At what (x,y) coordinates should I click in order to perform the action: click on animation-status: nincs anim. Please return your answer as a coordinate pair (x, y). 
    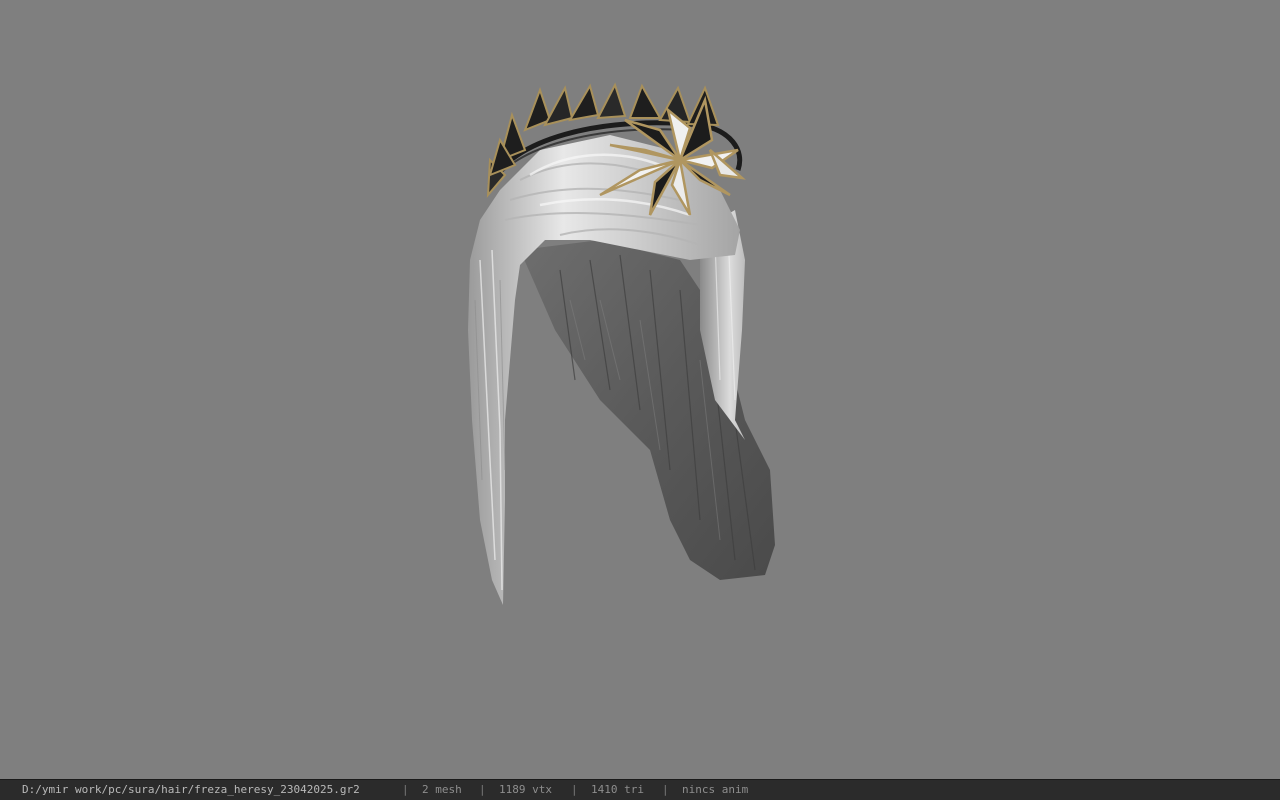
    Looking at the image, I should click on (715, 789).